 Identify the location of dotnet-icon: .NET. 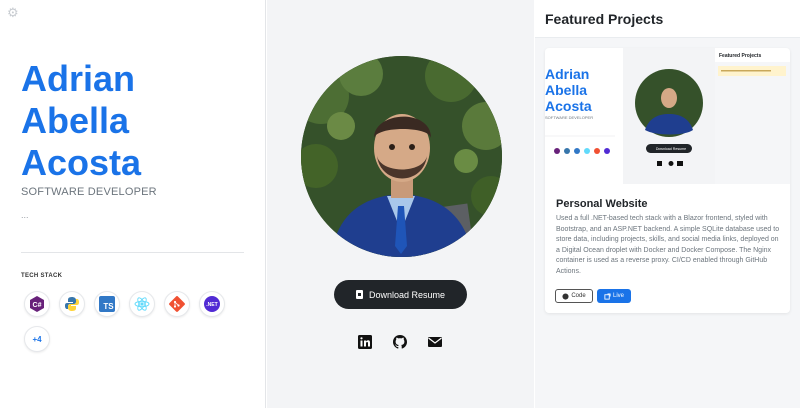
(212, 304).